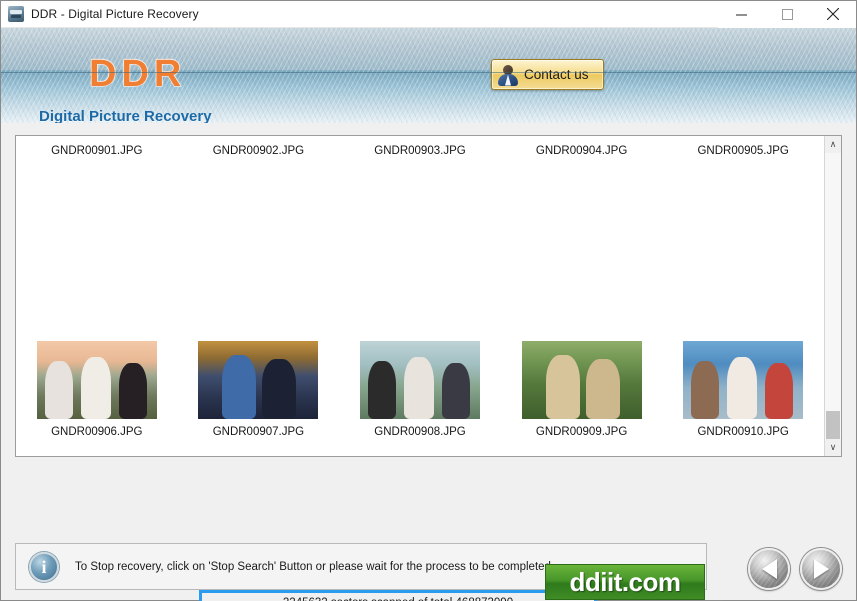 The height and width of the screenshot is (601, 857). What do you see at coordinates (97, 213) in the screenshot?
I see `file-item: GNDR00901.JPG` at bounding box center [97, 213].